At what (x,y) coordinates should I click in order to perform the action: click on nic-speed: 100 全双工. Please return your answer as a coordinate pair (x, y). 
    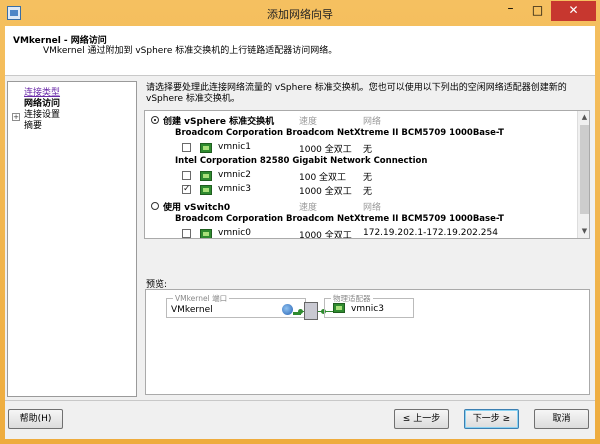
    Looking at the image, I should click on (323, 178).